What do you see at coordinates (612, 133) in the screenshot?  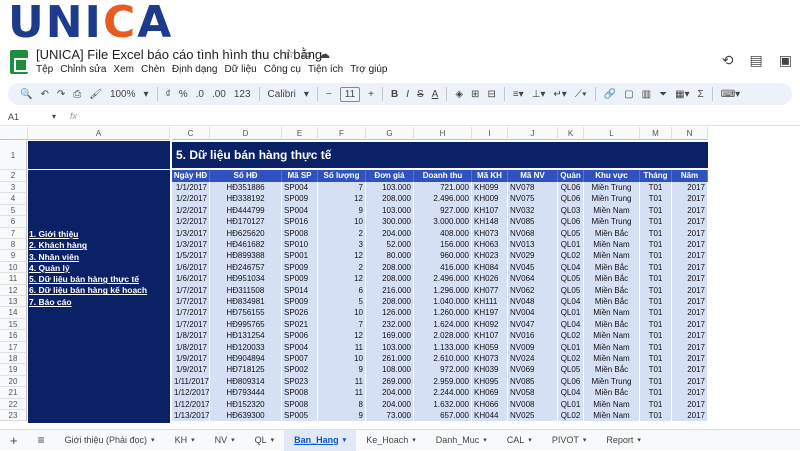 I see `column-header: L` at bounding box center [612, 133].